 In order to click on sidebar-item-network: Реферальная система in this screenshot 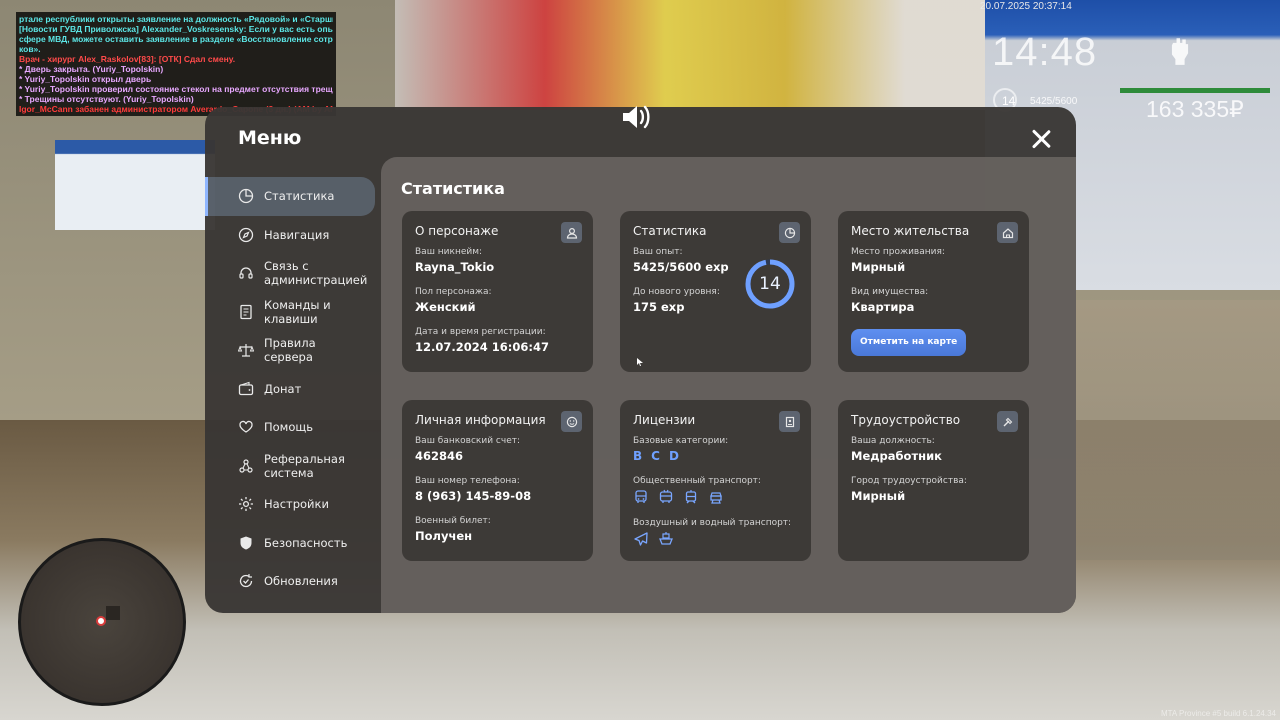, I will do `click(292, 466)`.